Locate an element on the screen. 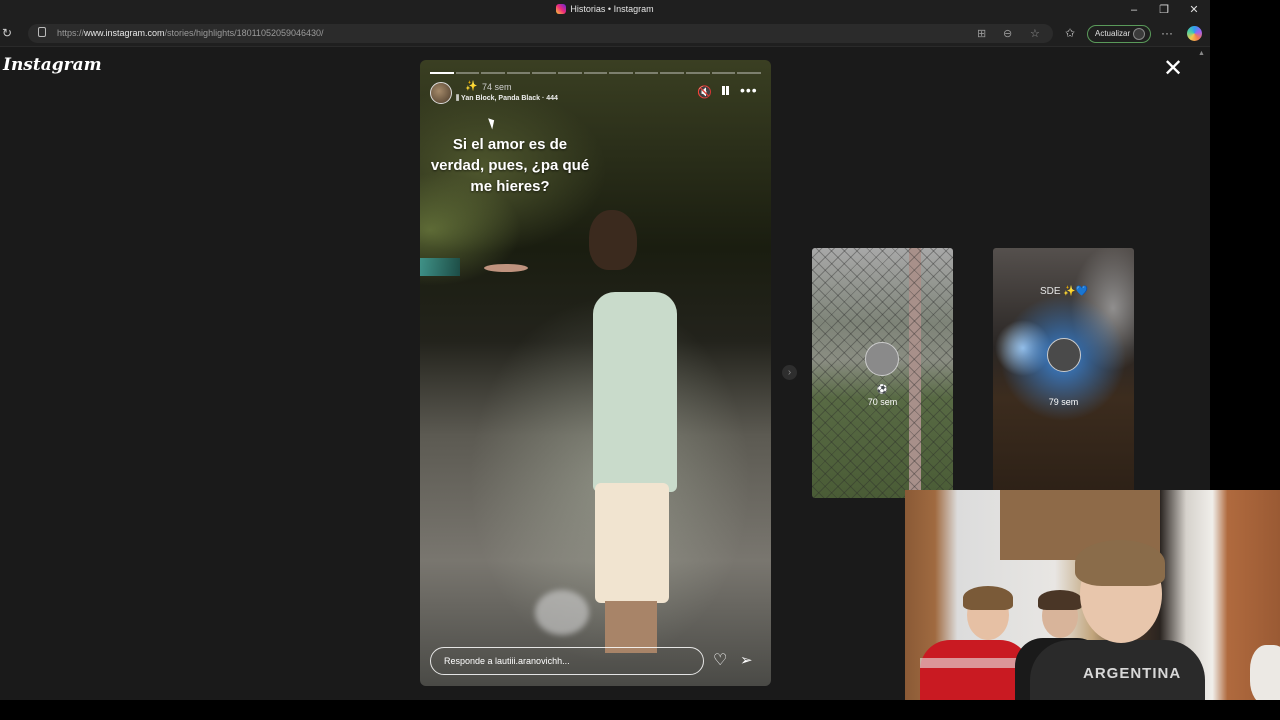  update-label: Actualizar is located at coordinates (1113, 33).